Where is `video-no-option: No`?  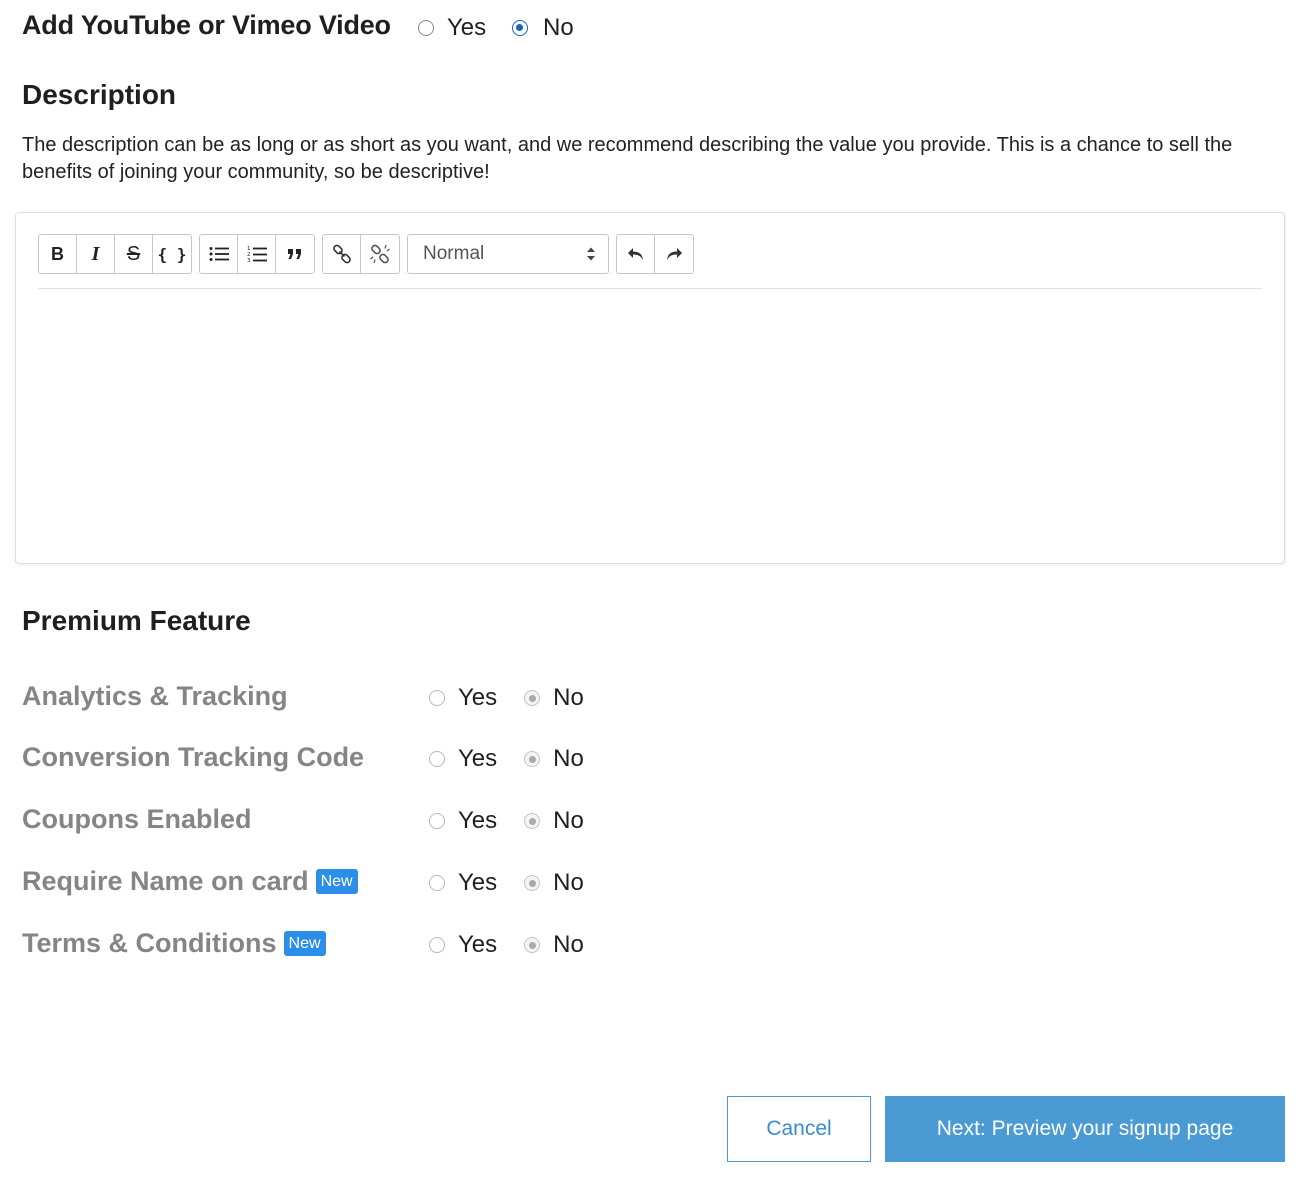
video-no-option: No is located at coordinates (543, 28).